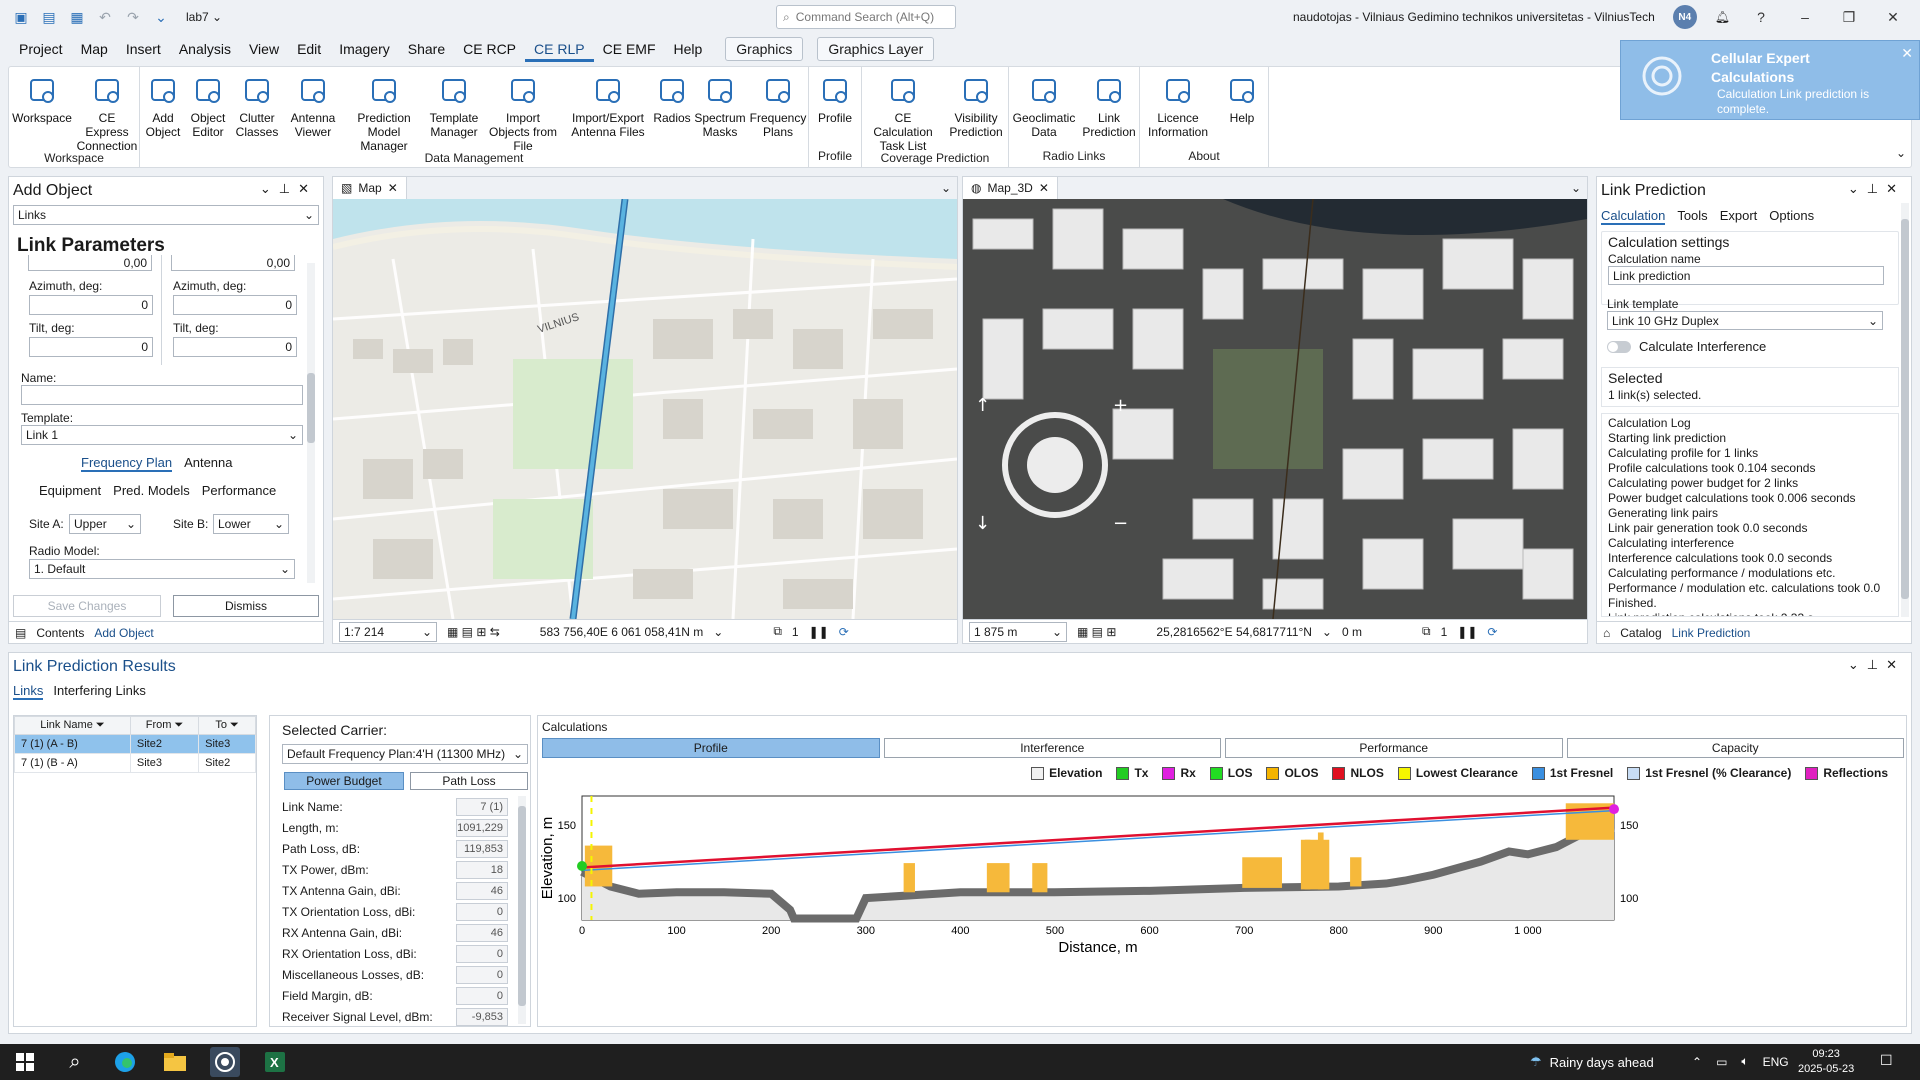 This screenshot has width=1920, height=1080. Describe the element at coordinates (257, 103) in the screenshot. I see `clutter-classes-button: Clutter Classes` at that location.